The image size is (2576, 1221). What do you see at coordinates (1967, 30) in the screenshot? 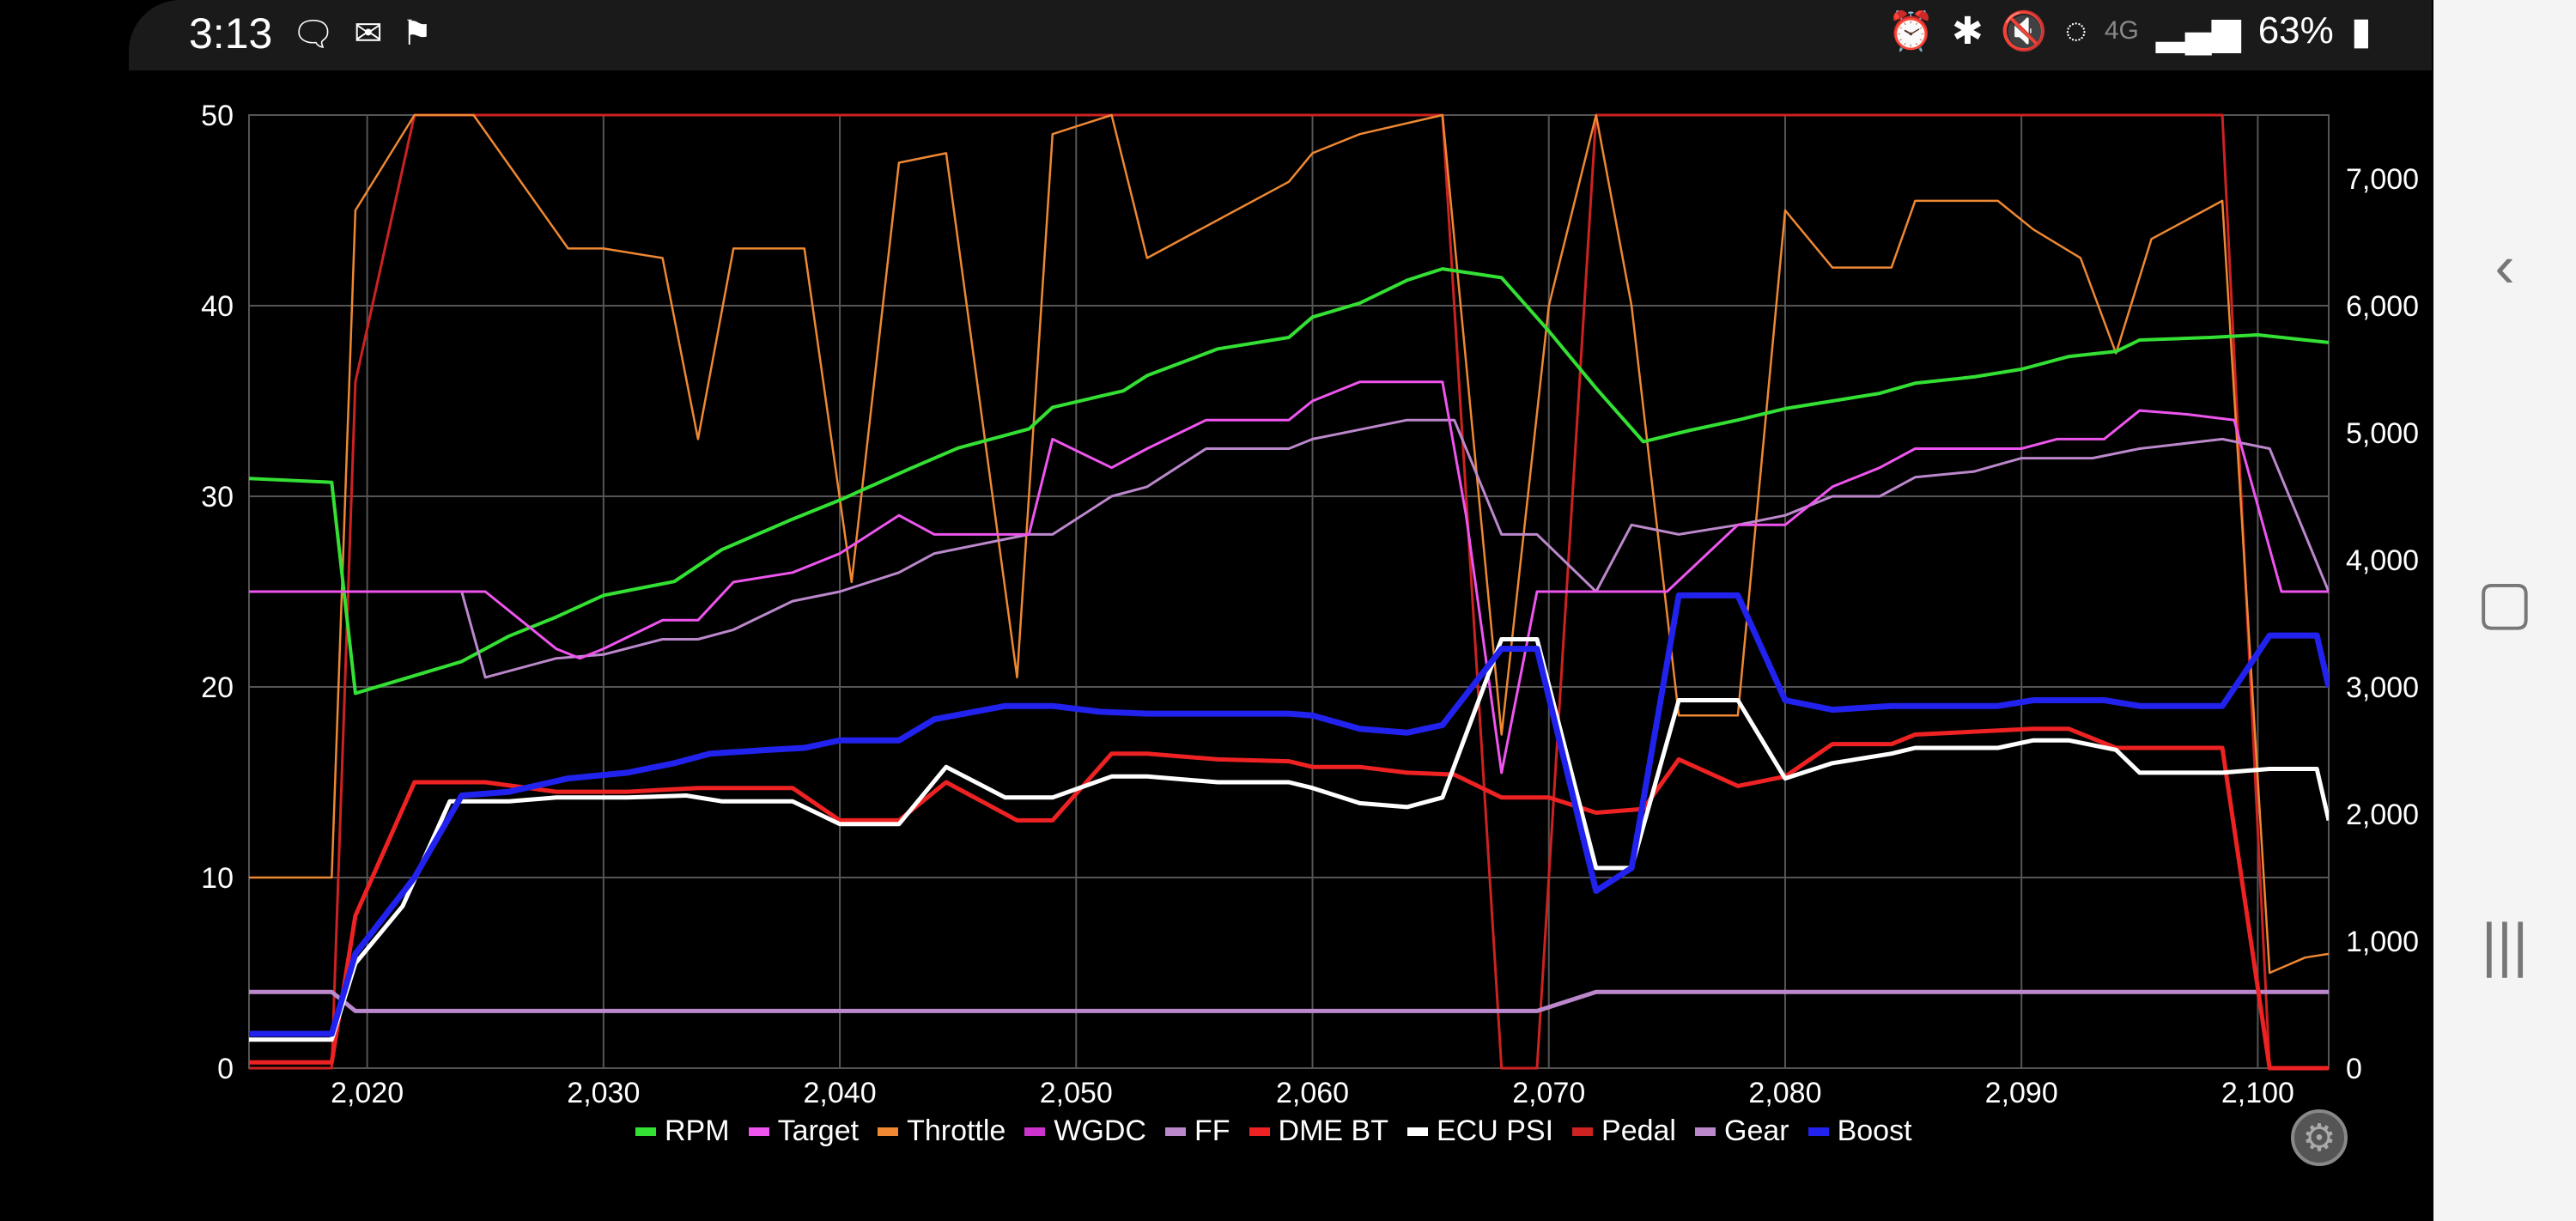
I see `bluetooth-icon: ✱` at bounding box center [1967, 30].